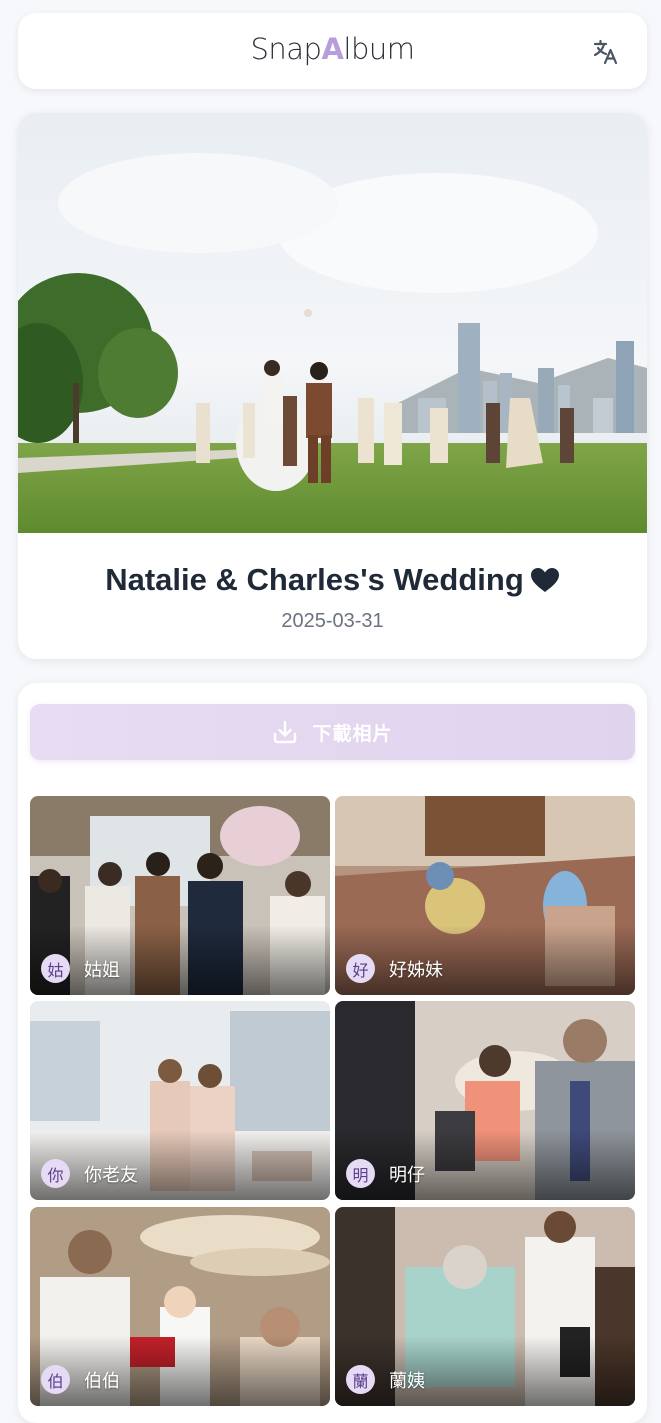 The height and width of the screenshot is (1423, 661). I want to click on uploader-label: 你 你老友, so click(89, 1173).